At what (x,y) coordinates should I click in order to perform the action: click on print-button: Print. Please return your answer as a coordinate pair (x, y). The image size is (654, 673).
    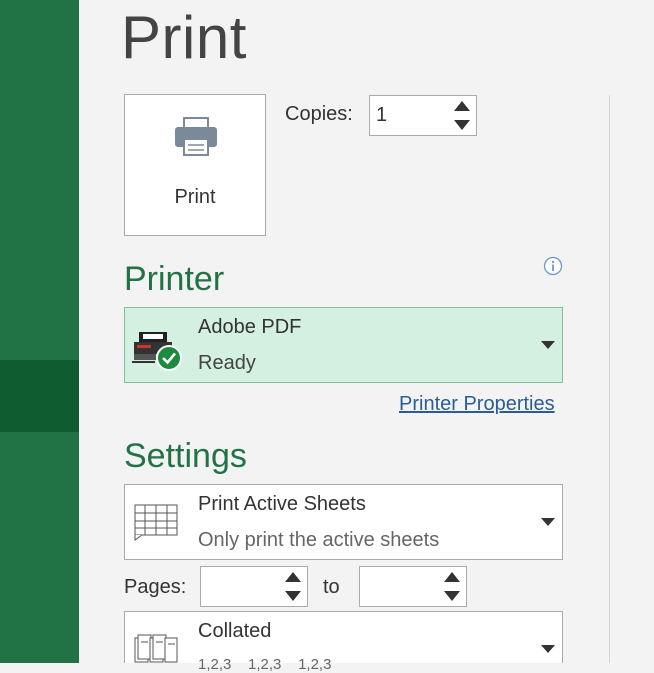
    Looking at the image, I should click on (195, 165).